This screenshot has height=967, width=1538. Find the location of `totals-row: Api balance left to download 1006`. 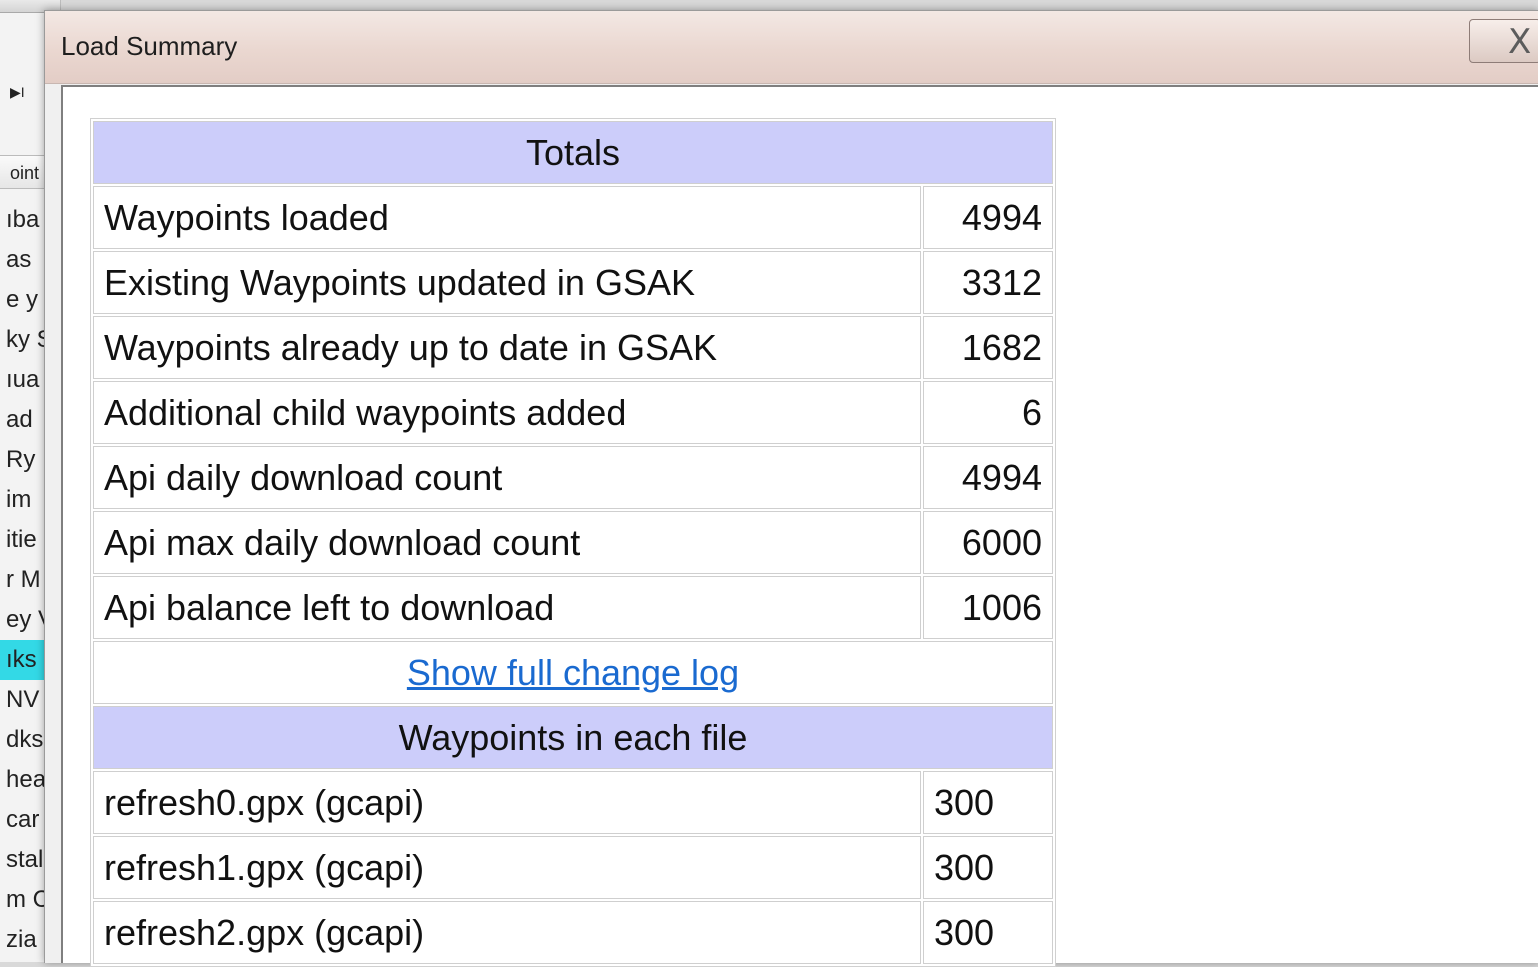

totals-row: Api balance left to download 1006 is located at coordinates (573, 607).